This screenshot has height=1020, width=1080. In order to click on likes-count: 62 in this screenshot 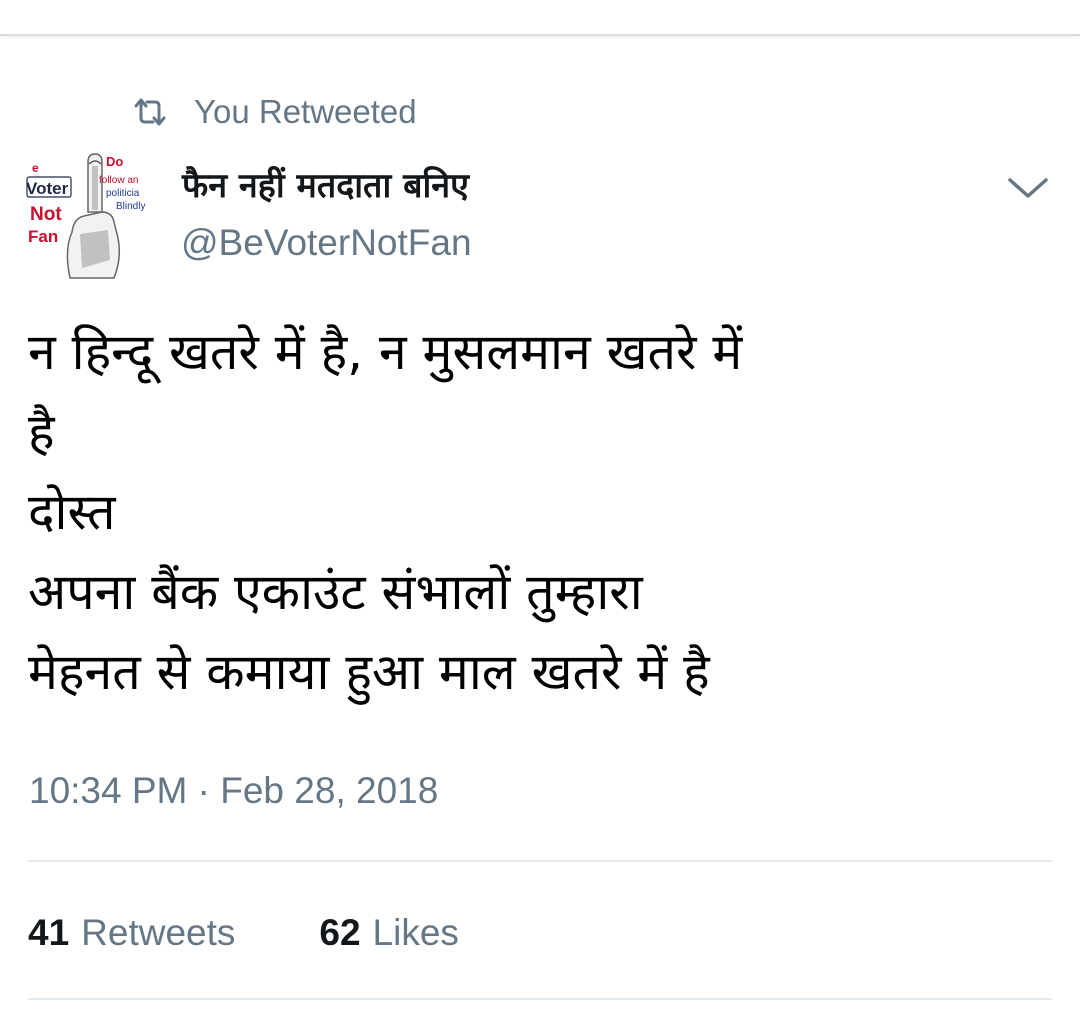, I will do `click(340, 932)`.